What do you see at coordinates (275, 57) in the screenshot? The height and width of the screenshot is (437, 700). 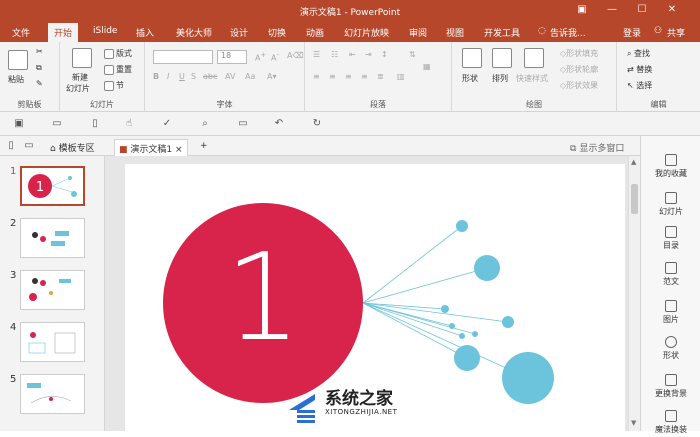 I see `shrink-font-icon: A-` at bounding box center [275, 57].